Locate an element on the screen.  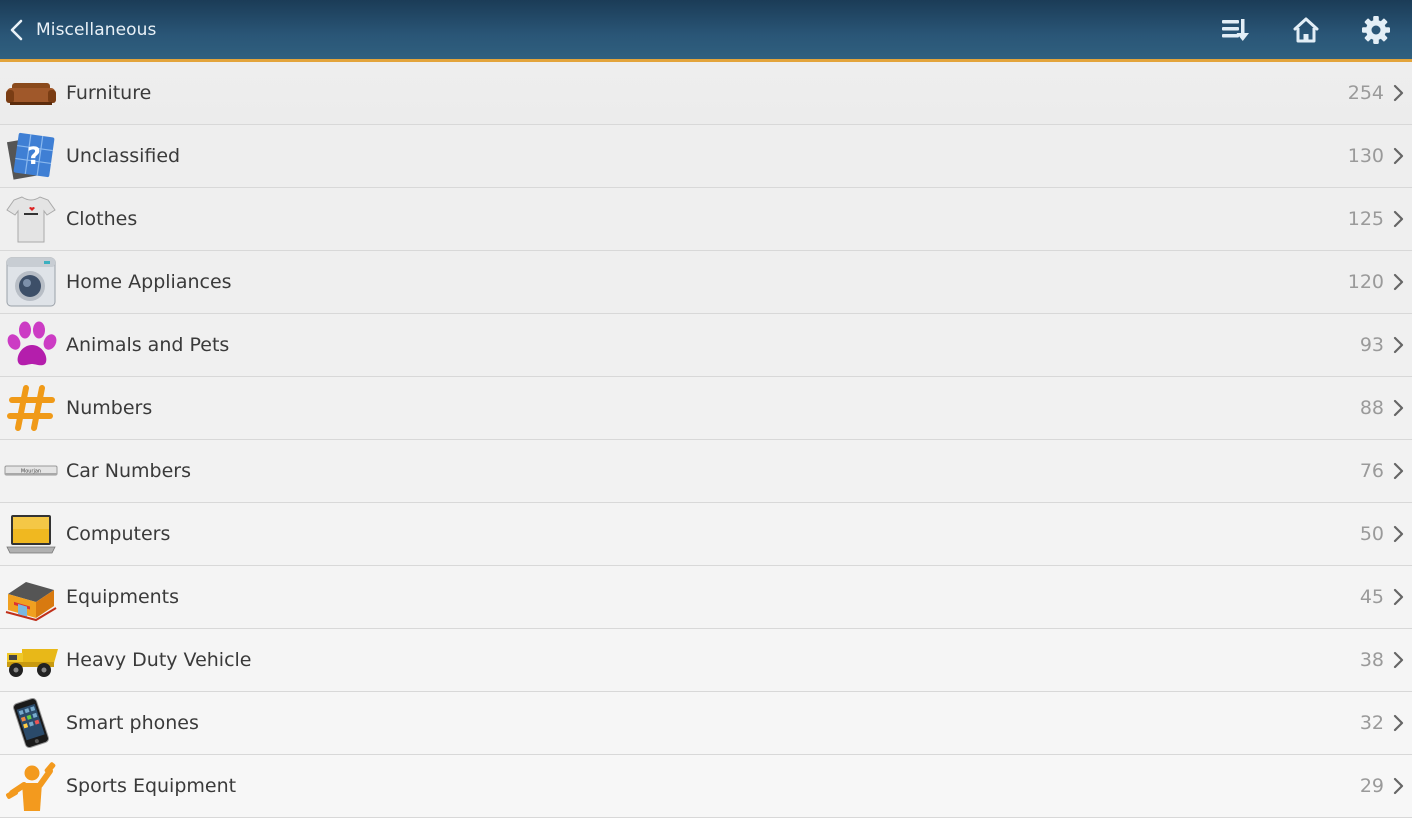
back-button: Miscellaneous is located at coordinates (82, 29).